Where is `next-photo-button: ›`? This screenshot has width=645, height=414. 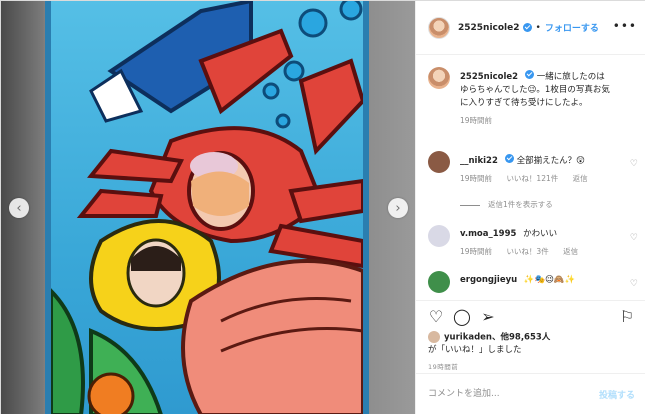 next-photo-button: › is located at coordinates (398, 208).